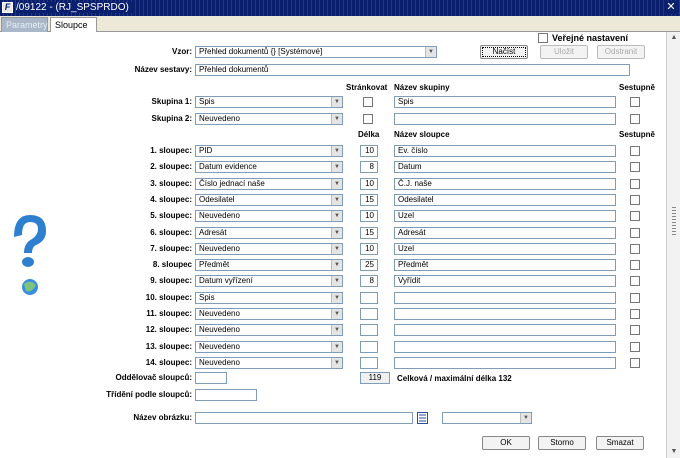  Describe the element at coordinates (316, 52) in the screenshot. I see `vzor-select: Přehled dokumentů {} [Systémové] ▼` at that location.